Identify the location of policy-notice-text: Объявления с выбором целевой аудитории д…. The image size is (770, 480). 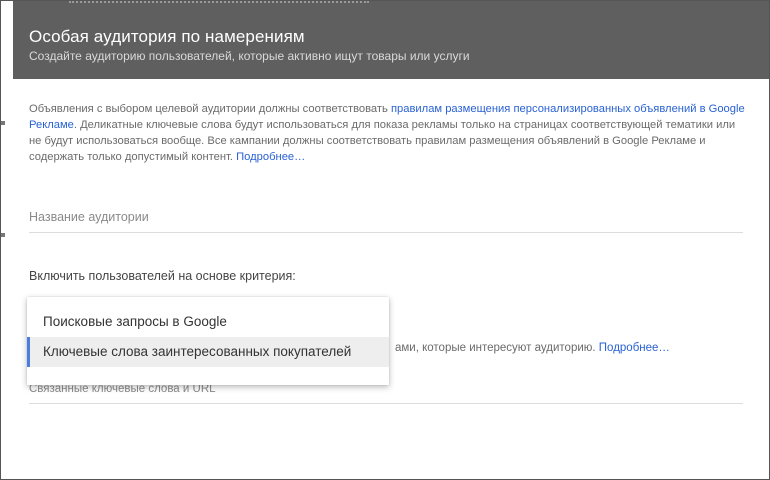
(387, 133).